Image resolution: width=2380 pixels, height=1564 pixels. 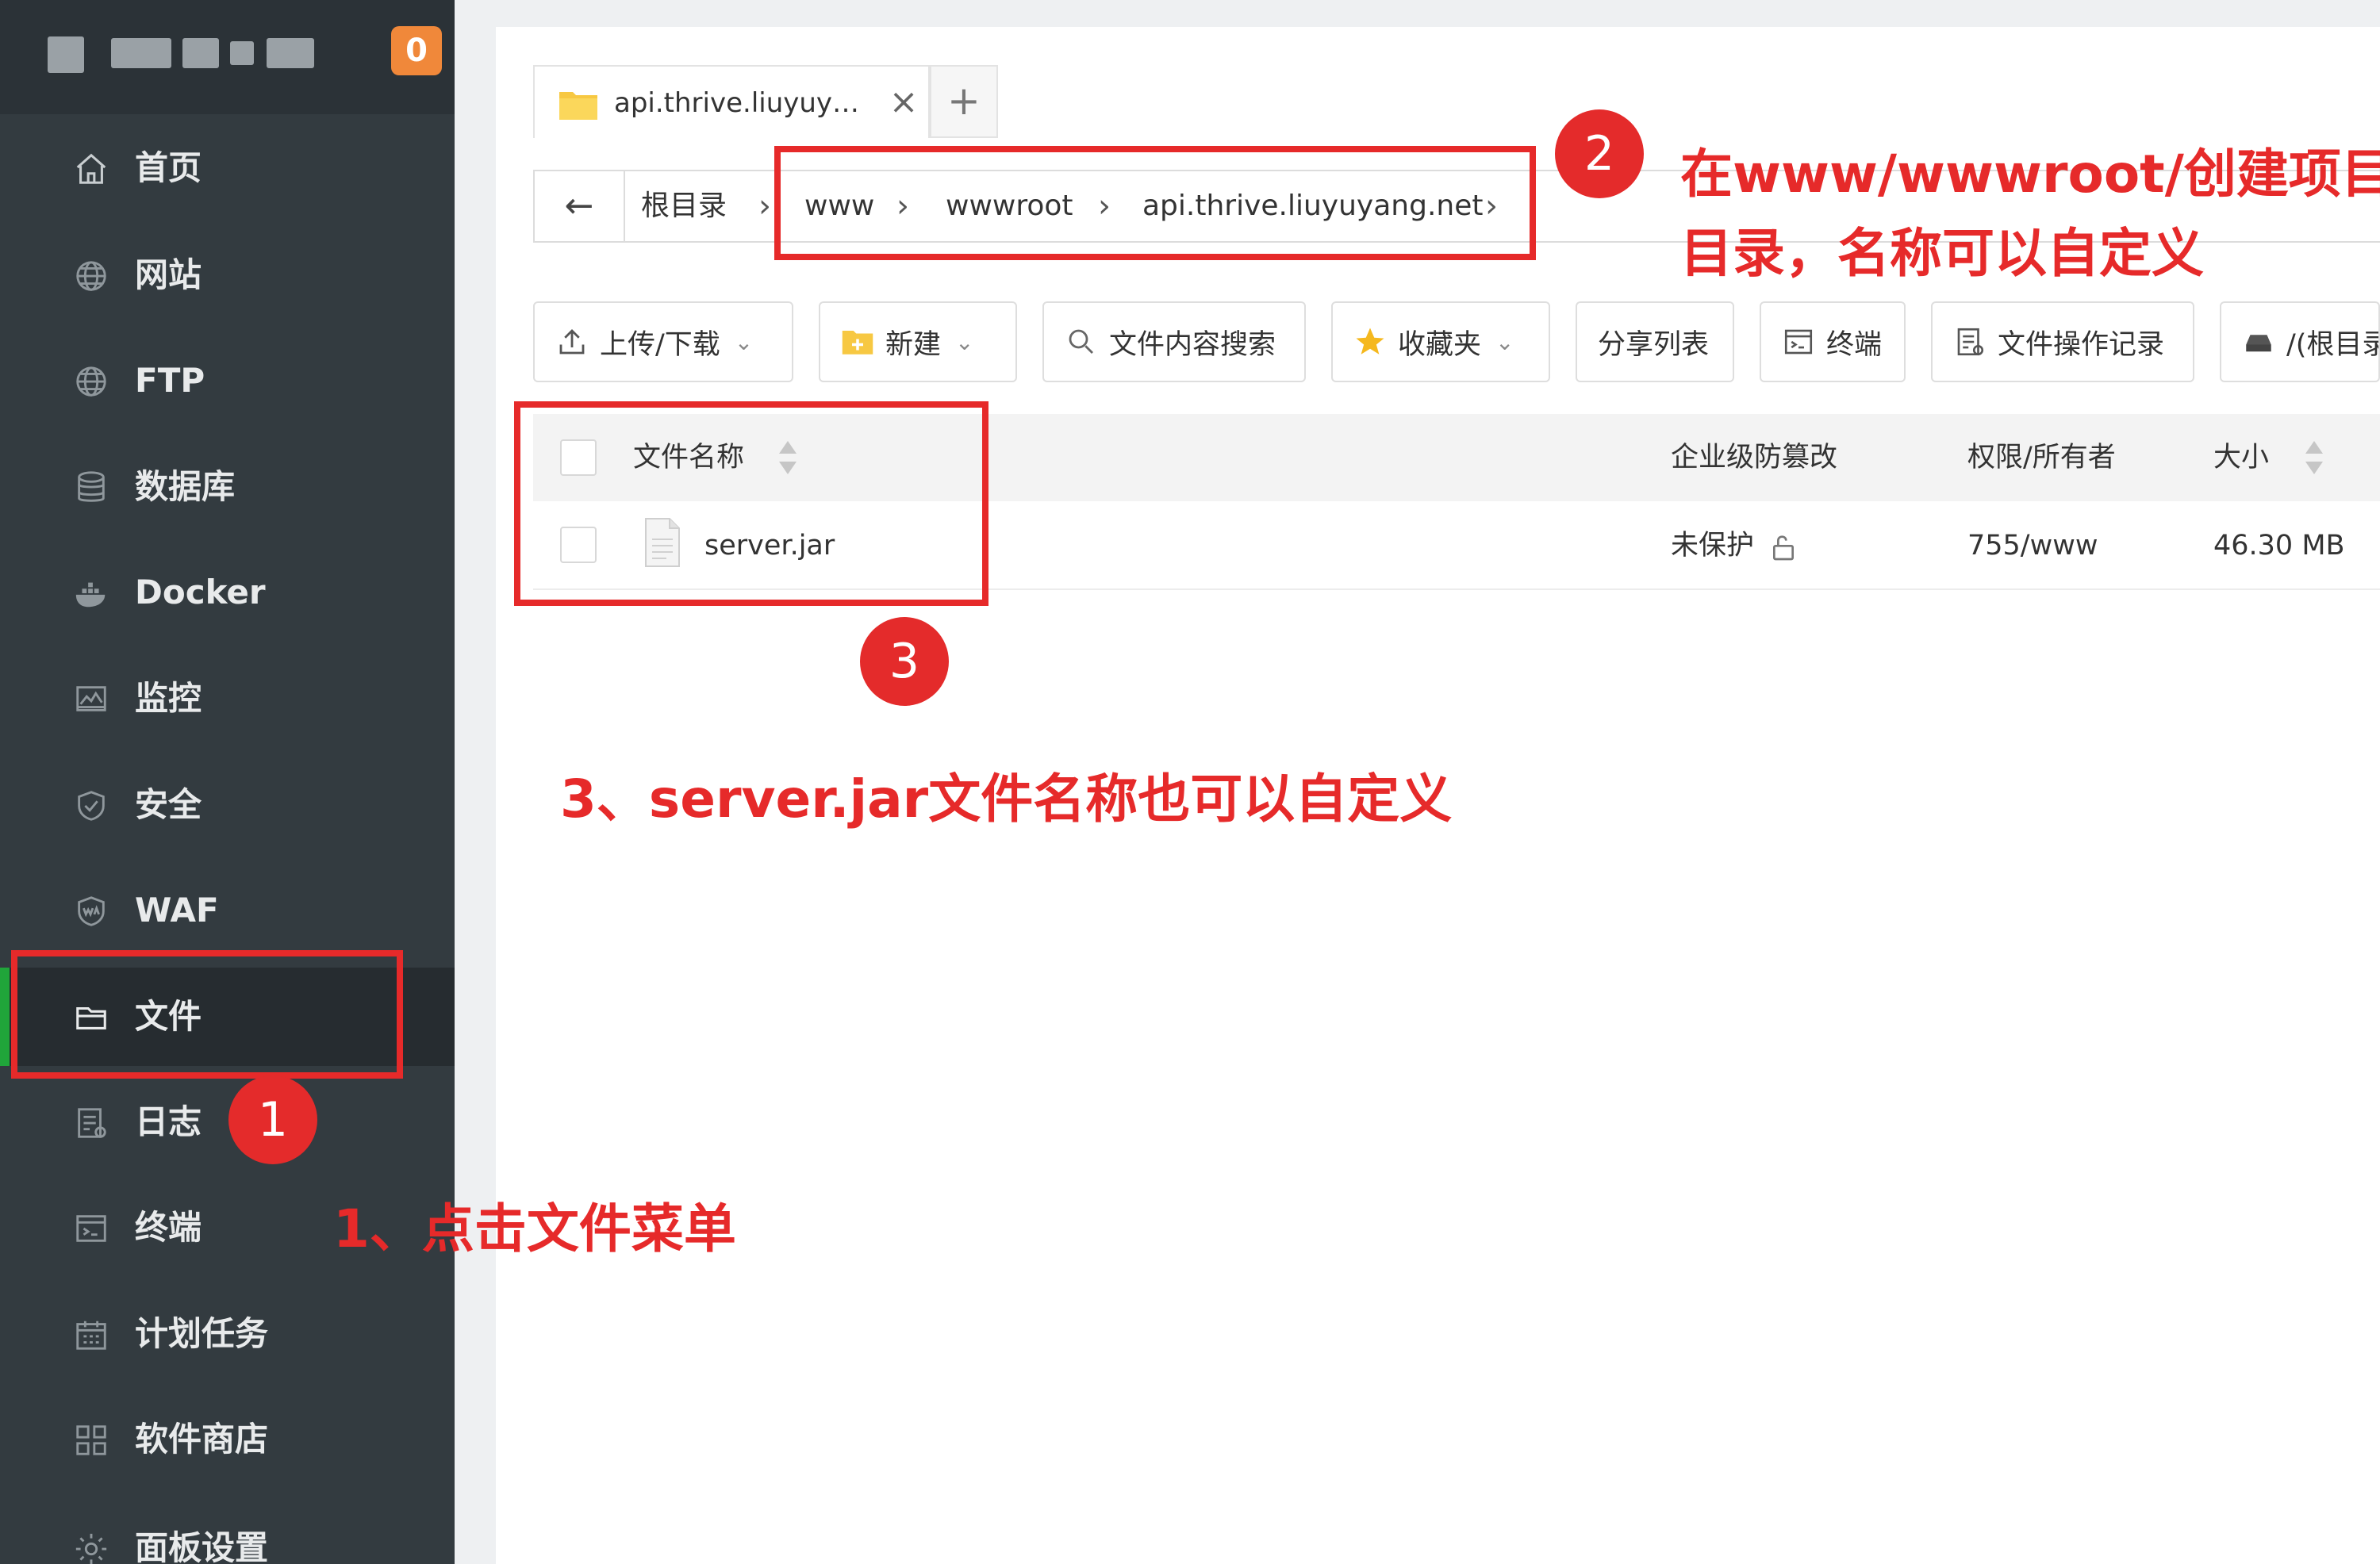 What do you see at coordinates (1192, 344) in the screenshot?
I see `file-content-search-label: 文件内容搜索` at bounding box center [1192, 344].